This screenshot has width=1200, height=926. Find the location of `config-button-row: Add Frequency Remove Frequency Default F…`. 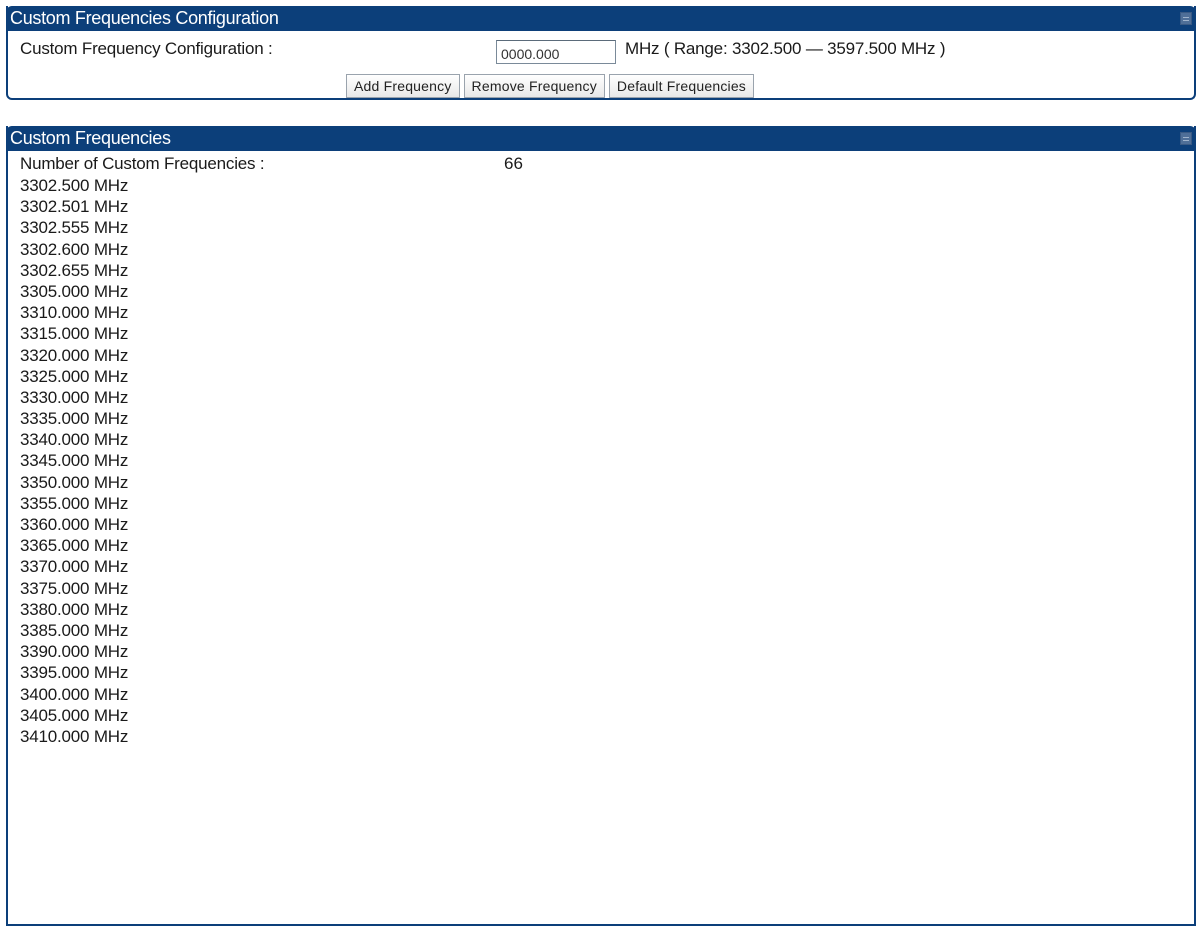

config-button-row: Add Frequency Remove Frequency Default F… is located at coordinates (550, 86).